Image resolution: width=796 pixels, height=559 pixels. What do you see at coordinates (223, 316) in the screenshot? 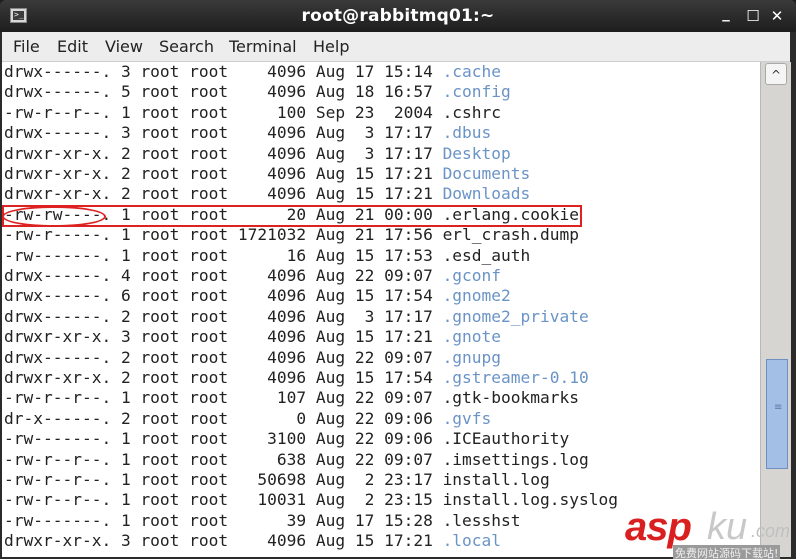
I see `row-metadata: drwx------. 2 root root 4096 Aug 3 17:17` at bounding box center [223, 316].